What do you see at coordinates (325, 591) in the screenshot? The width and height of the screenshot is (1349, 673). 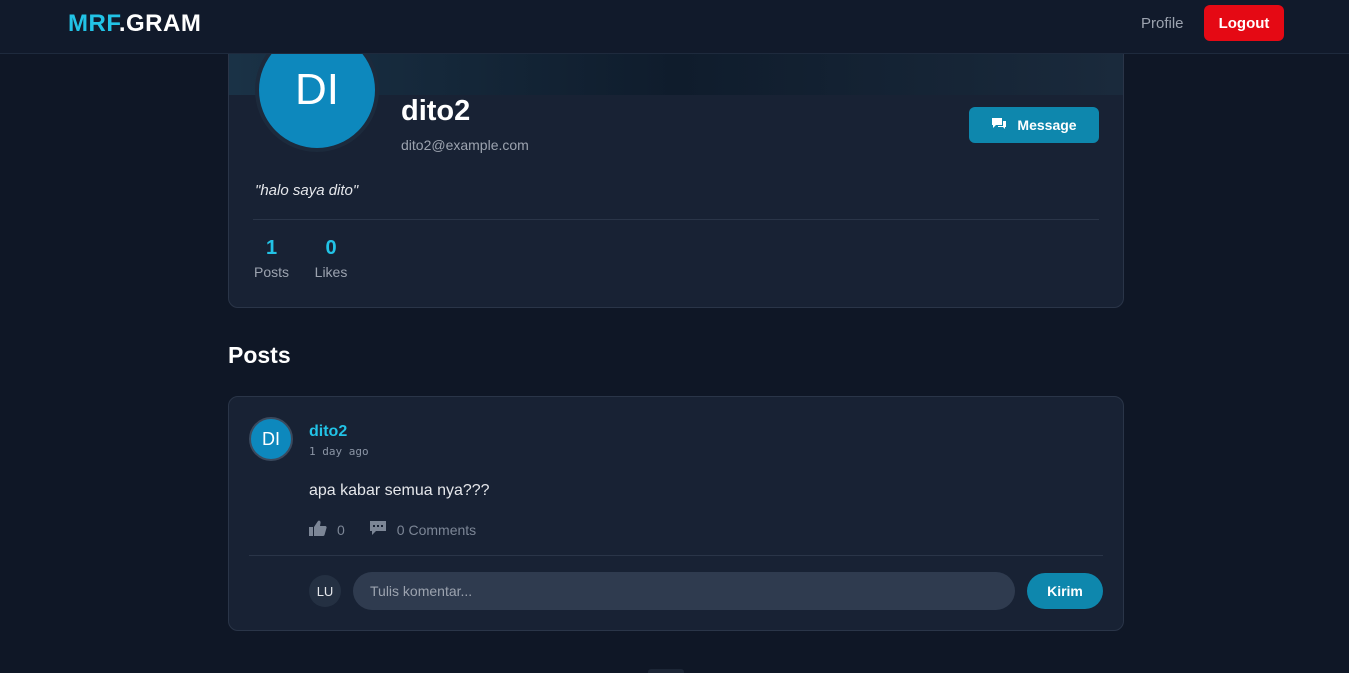 I see `comment-user-avatar: LU` at bounding box center [325, 591].